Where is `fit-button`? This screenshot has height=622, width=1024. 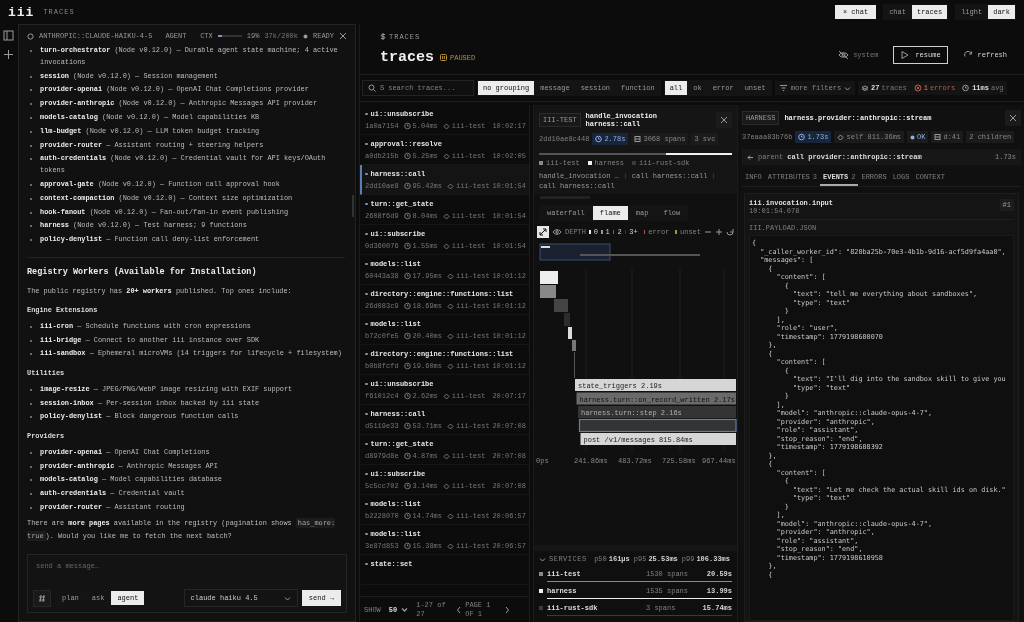
fit-button is located at coordinates (543, 232).